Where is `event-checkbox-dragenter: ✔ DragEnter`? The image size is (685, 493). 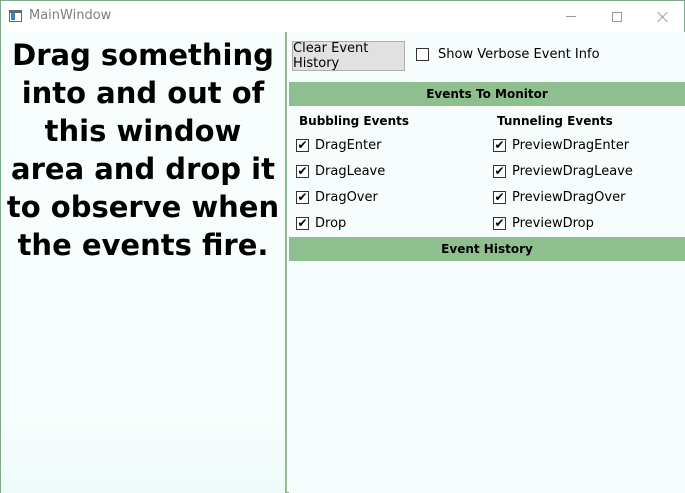 event-checkbox-dragenter: ✔ DragEnter is located at coordinates (340, 145).